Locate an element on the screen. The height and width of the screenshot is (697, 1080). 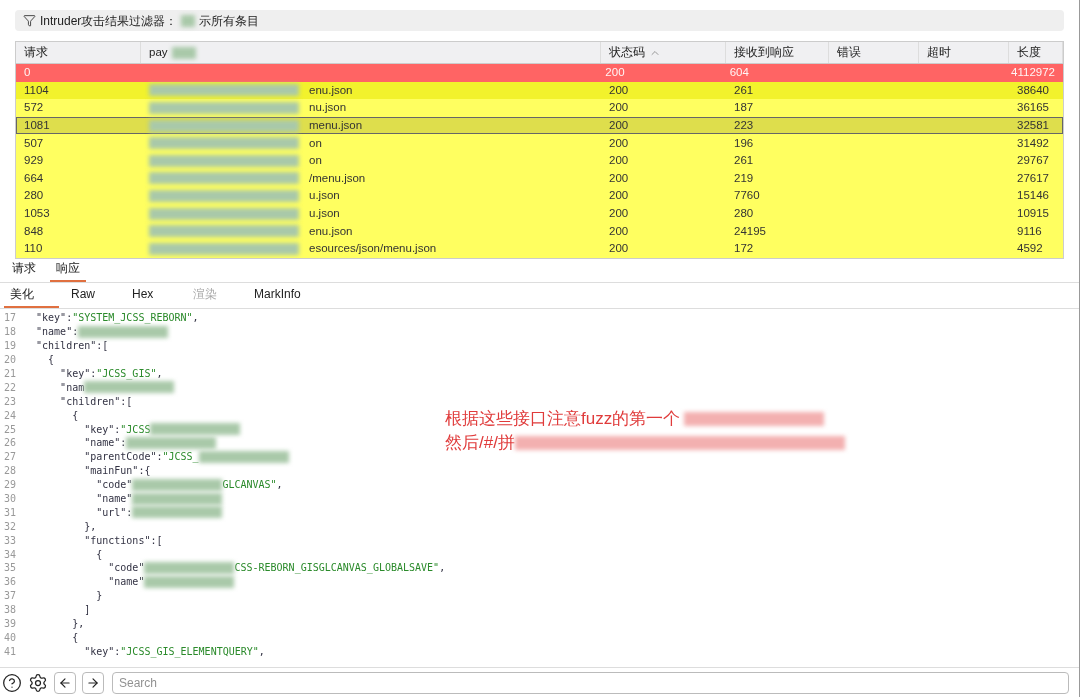
code-string: "JCSS_GIS" is located at coordinates (126, 374).